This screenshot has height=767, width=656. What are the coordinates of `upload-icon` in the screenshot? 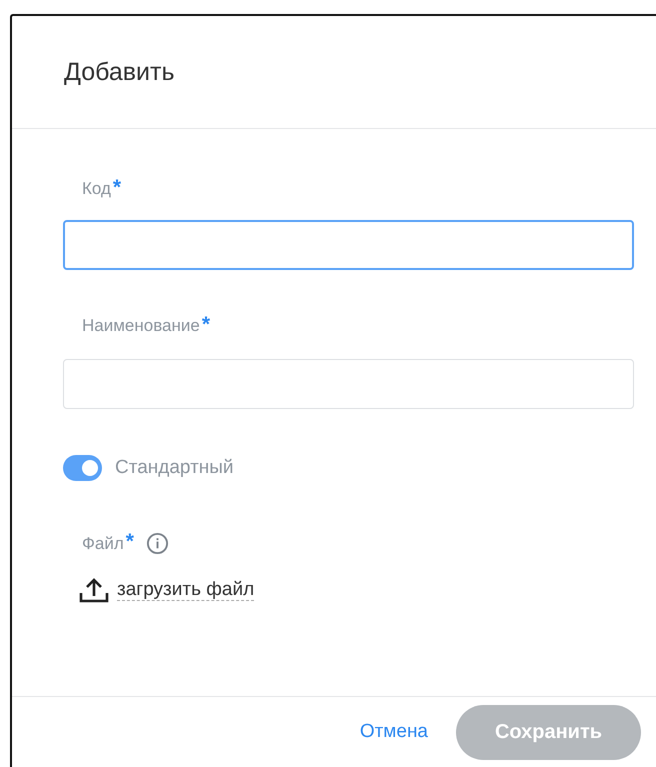 It's located at (94, 590).